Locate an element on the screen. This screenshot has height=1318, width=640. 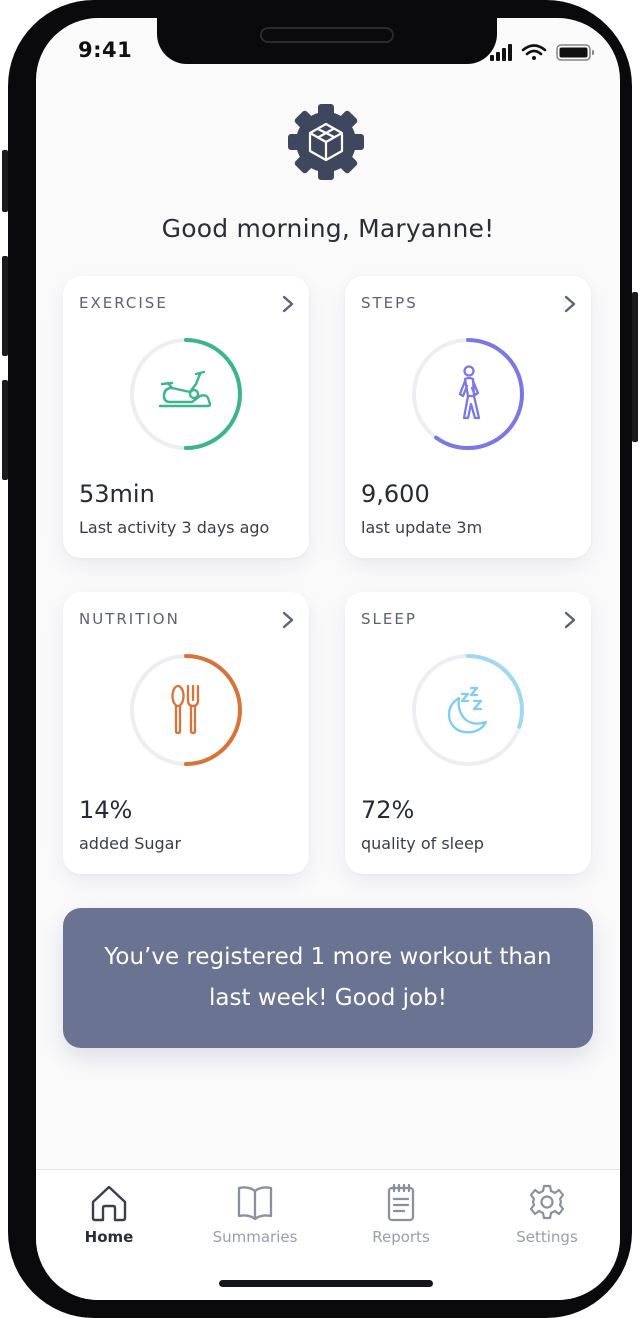
exercise-bike-icon is located at coordinates (185, 389).